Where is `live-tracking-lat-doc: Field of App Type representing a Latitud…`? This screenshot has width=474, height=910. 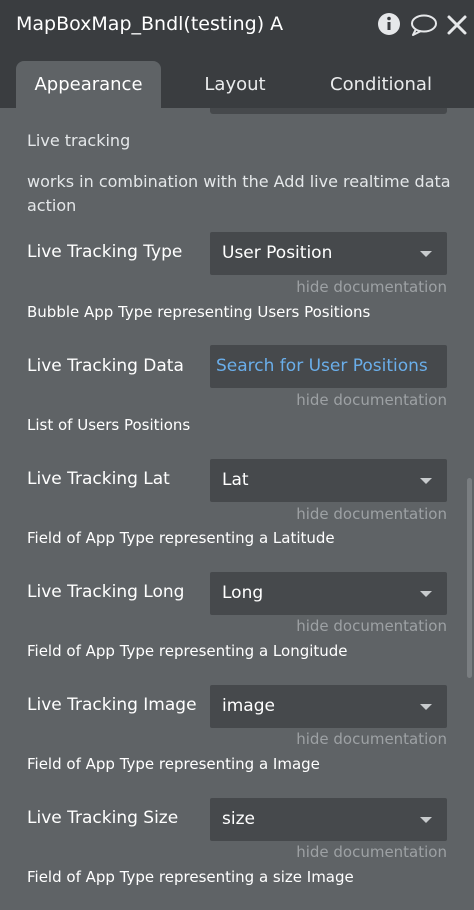
live-tracking-lat-doc: Field of App Type representing a Latitud… is located at coordinates (181, 538).